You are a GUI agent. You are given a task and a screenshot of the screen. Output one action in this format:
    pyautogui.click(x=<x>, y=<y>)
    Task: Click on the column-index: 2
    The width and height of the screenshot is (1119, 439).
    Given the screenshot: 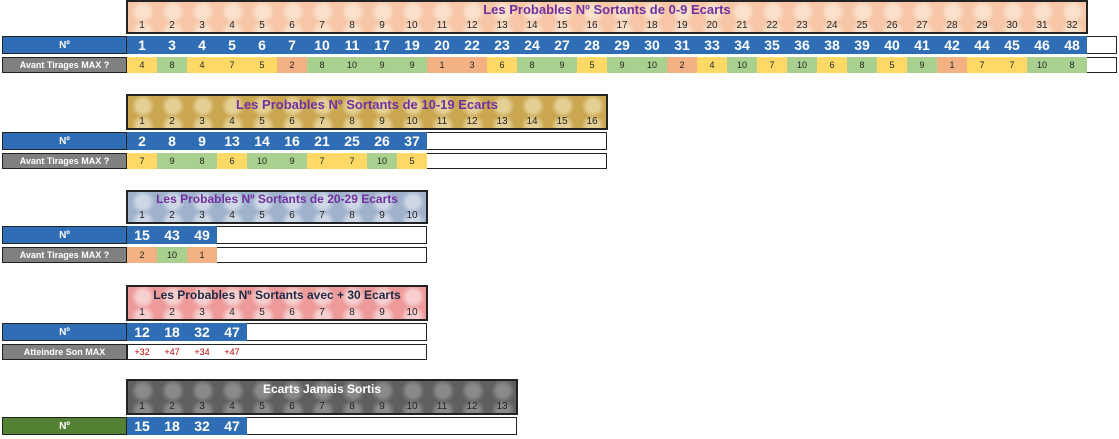 What is the action you would take?
    pyautogui.click(x=172, y=406)
    